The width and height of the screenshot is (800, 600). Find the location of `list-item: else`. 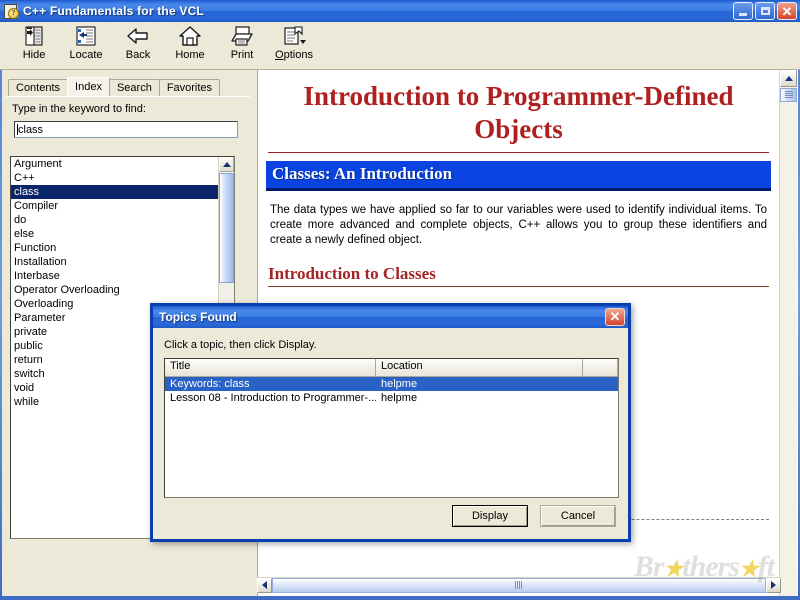

list-item: else is located at coordinates (114, 234).